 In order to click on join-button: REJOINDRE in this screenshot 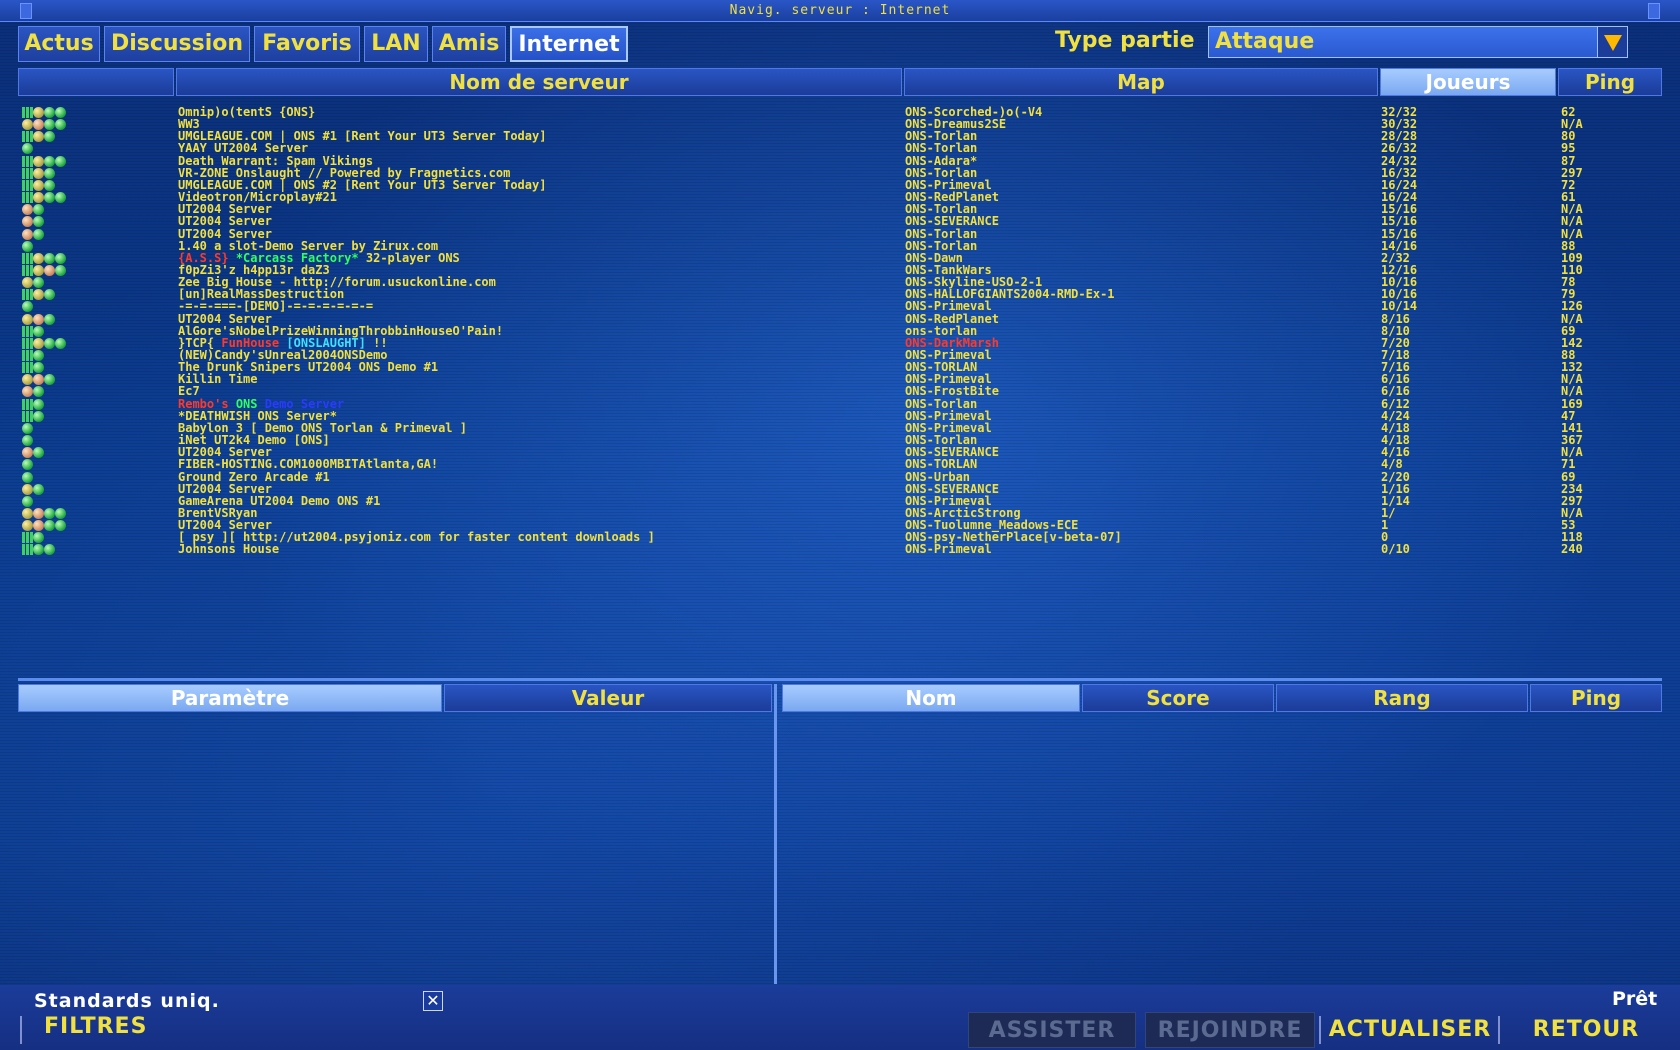, I will do `click(1230, 1030)`.